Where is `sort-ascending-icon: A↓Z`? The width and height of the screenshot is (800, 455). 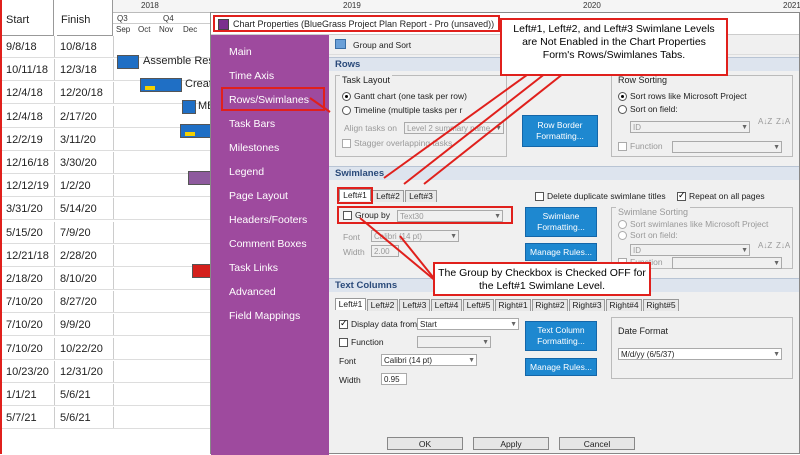 sort-ascending-icon: A↓Z is located at coordinates (765, 121).